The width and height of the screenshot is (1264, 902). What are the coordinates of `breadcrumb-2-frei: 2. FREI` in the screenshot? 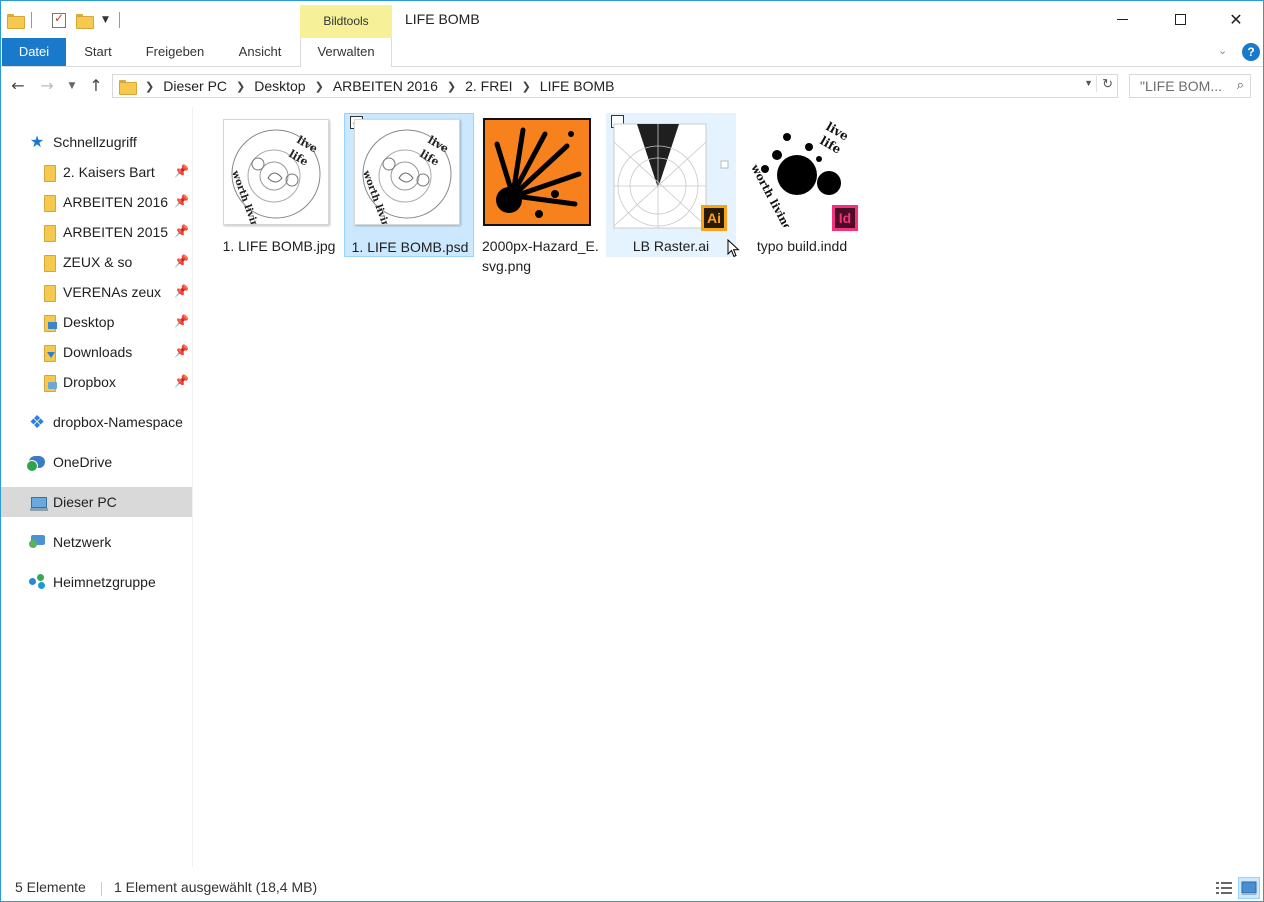 It's located at (488, 86).